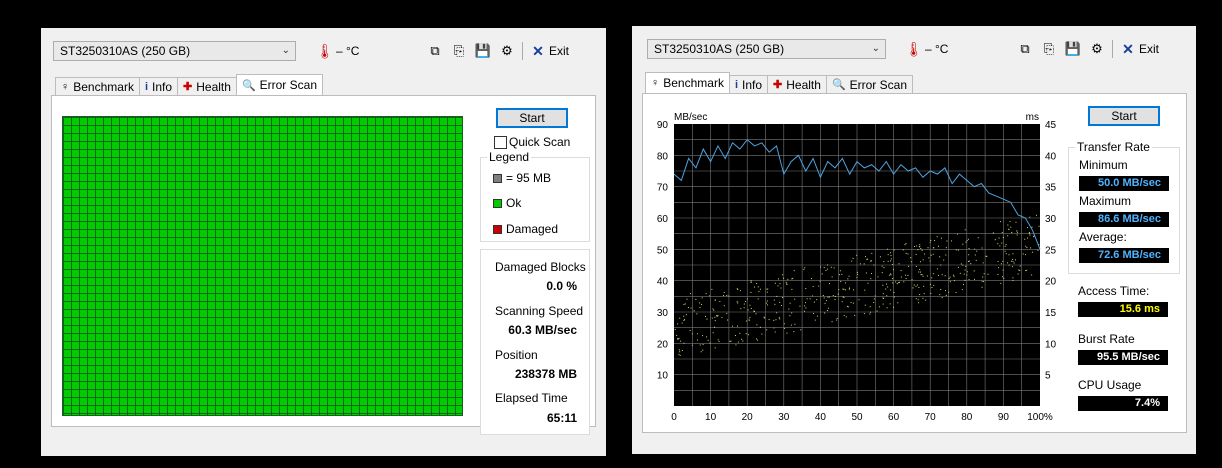 Image resolution: width=1222 pixels, height=468 pixels. Describe the element at coordinates (500, 142) in the screenshot. I see `quick-scan-checkbox` at that location.